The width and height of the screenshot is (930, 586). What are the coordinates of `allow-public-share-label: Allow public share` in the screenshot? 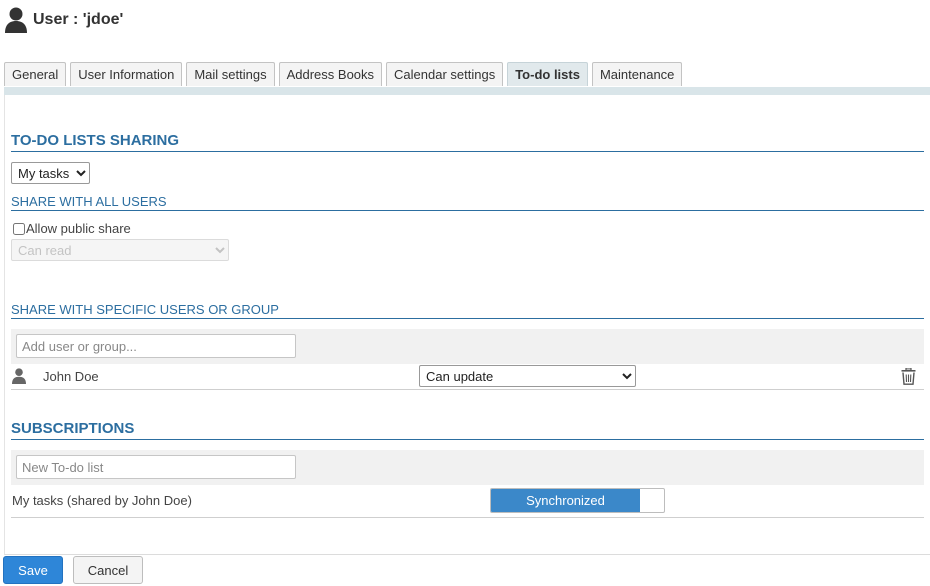 It's located at (78, 228).